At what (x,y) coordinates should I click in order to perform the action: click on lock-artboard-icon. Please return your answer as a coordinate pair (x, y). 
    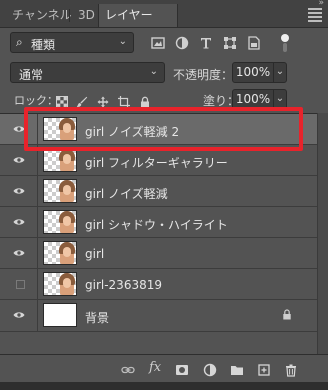
    Looking at the image, I should click on (124, 100).